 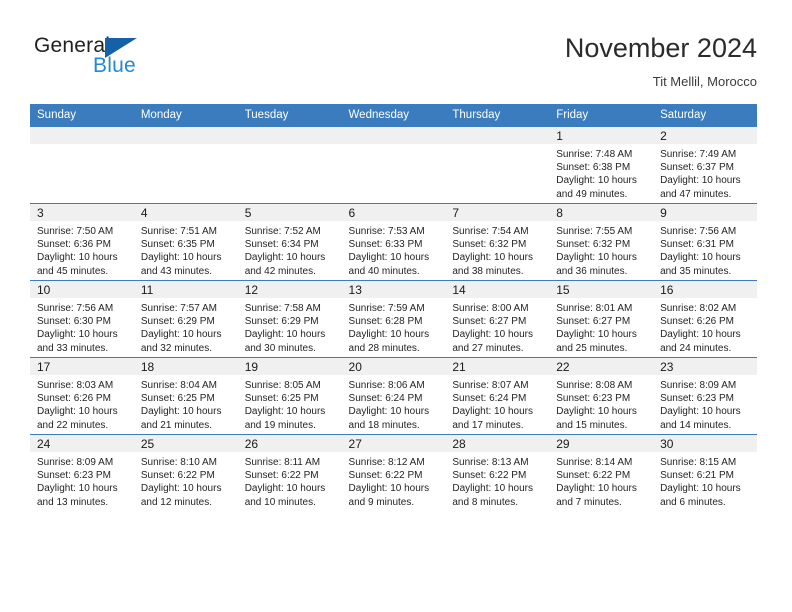 What do you see at coordinates (124, 58) in the screenshot?
I see `general-blue-logo: General Blue` at bounding box center [124, 58].